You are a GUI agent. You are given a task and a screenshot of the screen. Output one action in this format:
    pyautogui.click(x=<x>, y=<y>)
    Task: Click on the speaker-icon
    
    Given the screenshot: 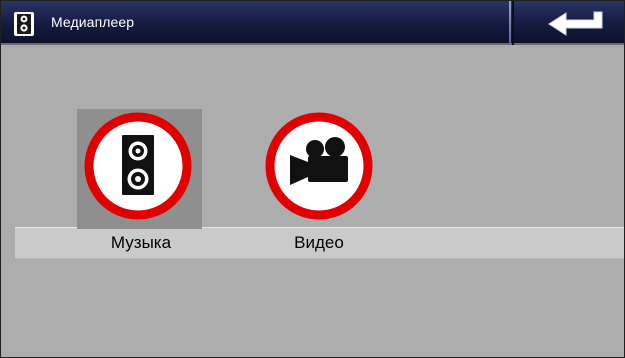 What is the action you would take?
    pyautogui.click(x=138, y=166)
    